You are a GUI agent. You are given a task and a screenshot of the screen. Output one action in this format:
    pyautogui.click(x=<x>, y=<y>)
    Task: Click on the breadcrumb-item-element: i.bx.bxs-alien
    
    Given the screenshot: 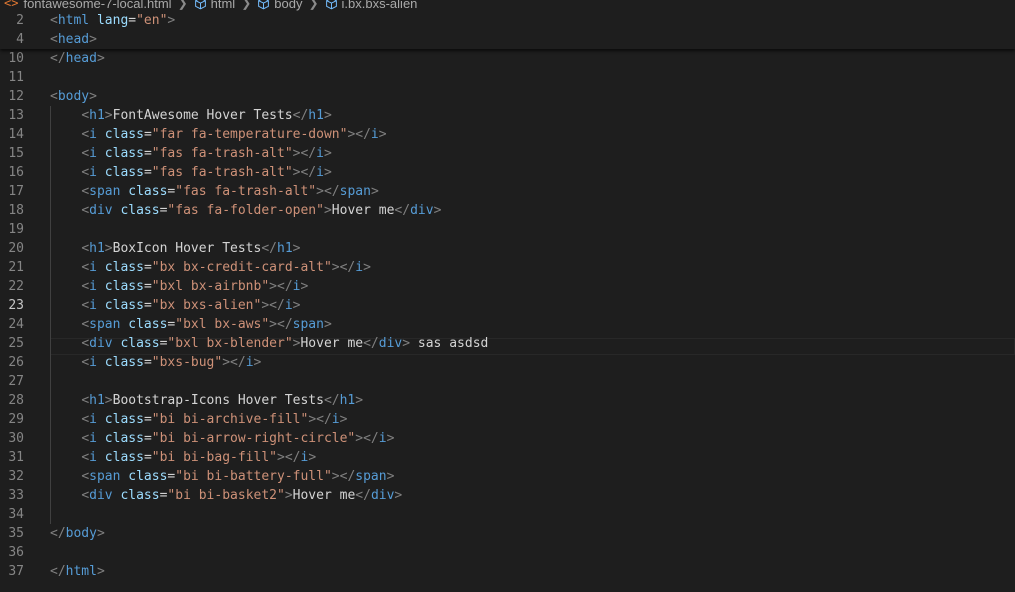 What is the action you would take?
    pyautogui.click(x=371, y=5)
    